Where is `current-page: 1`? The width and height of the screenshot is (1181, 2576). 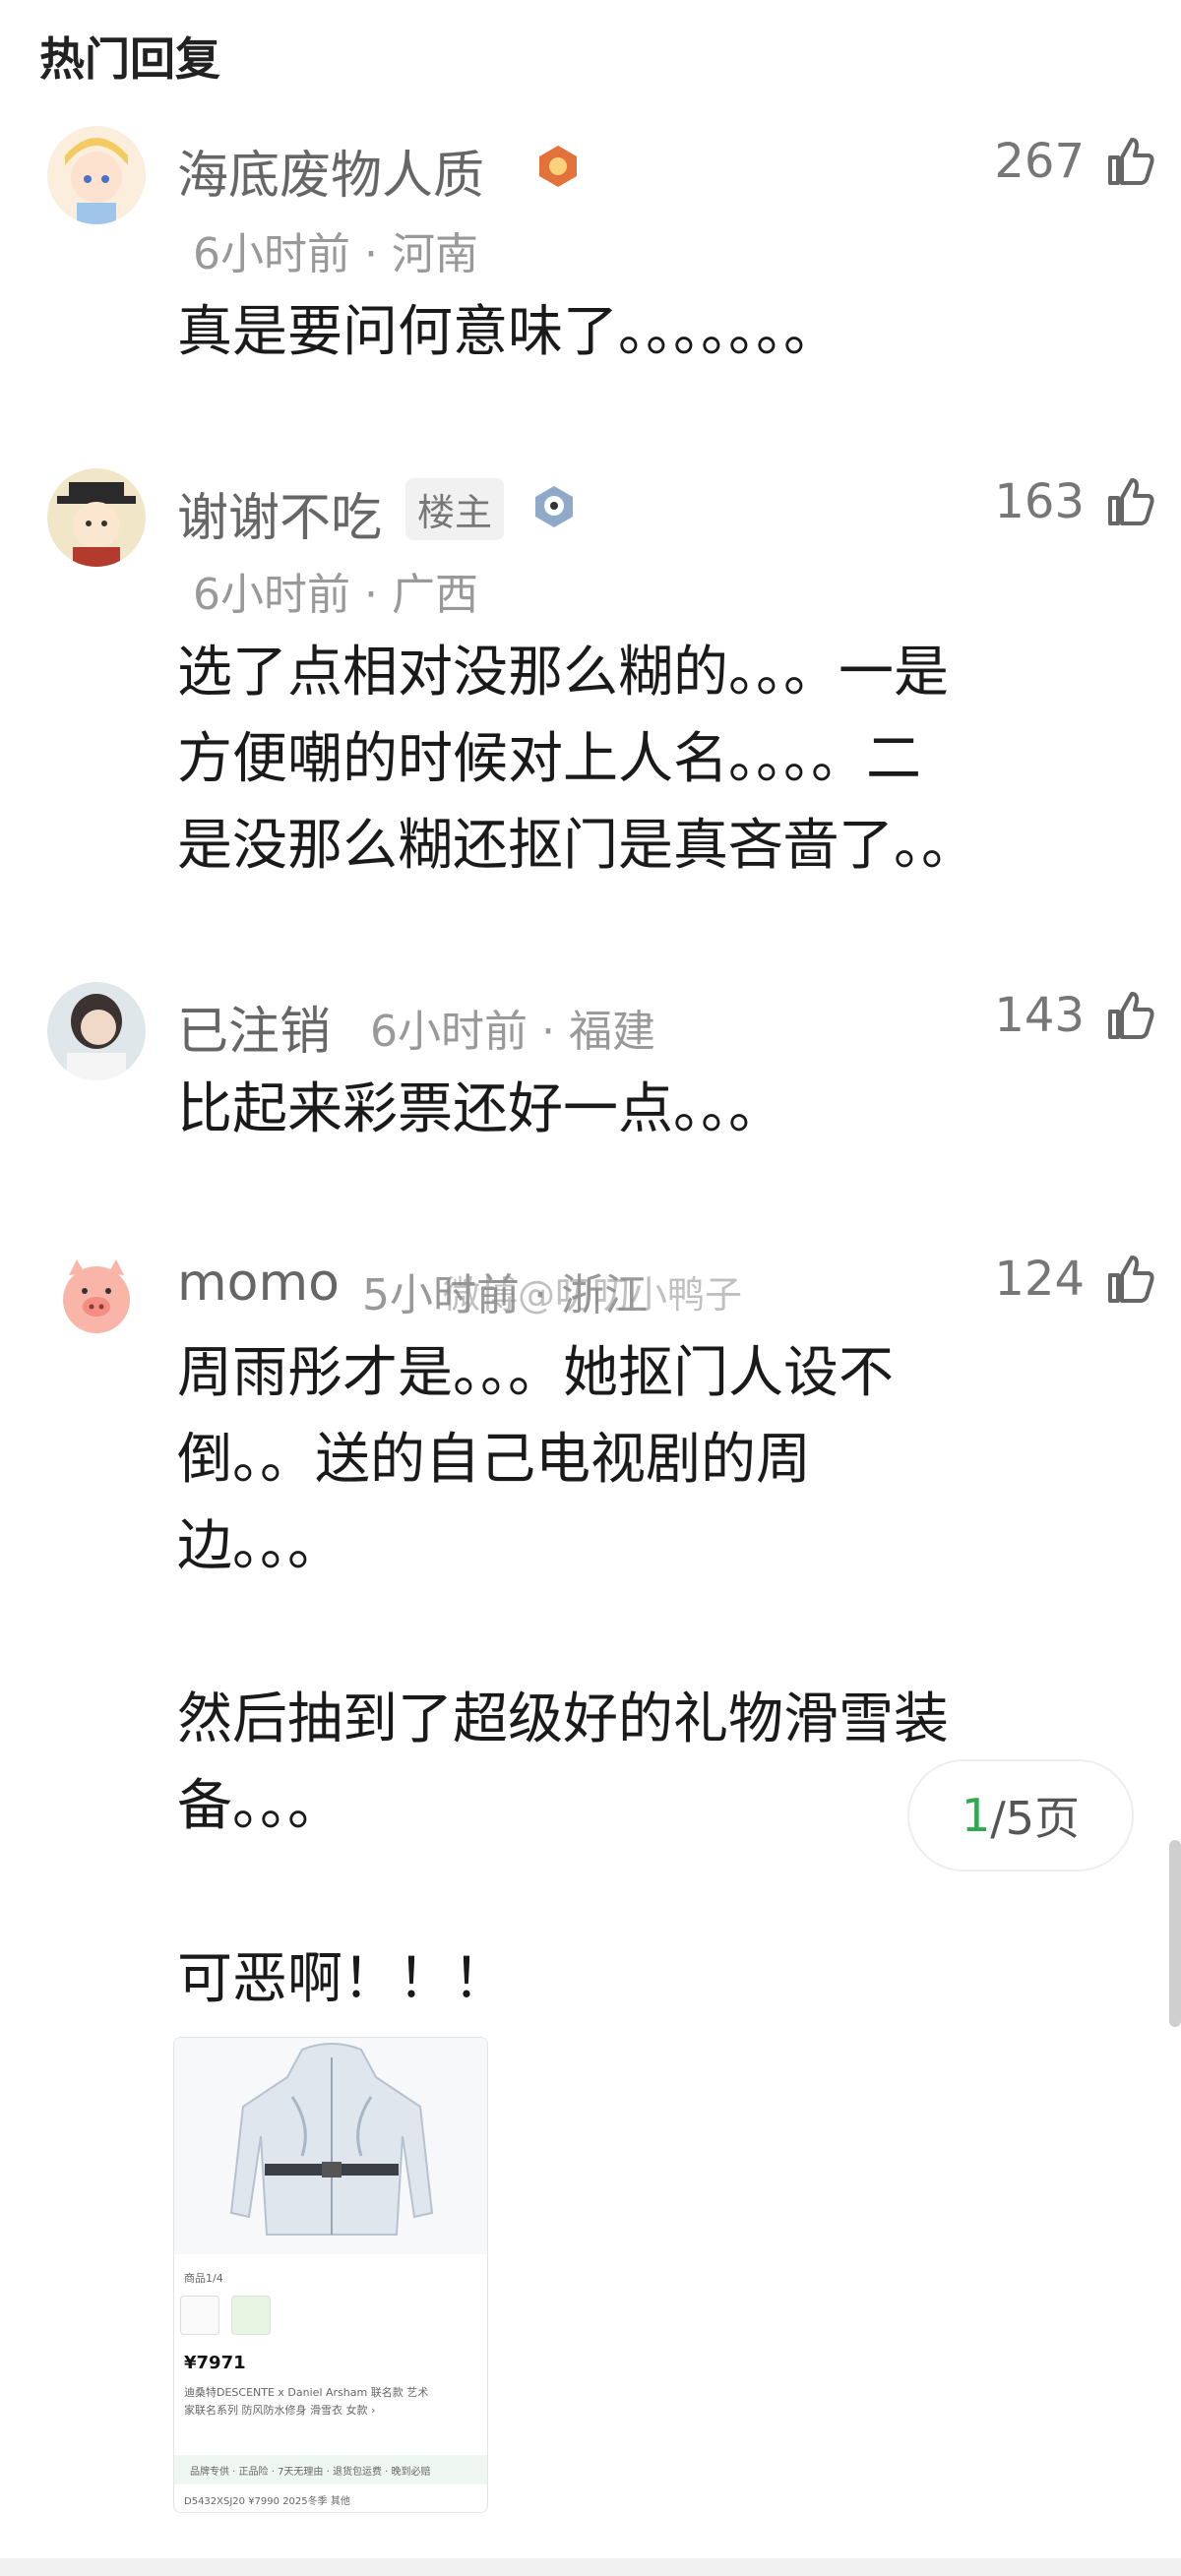
current-page: 1 is located at coordinates (976, 1815).